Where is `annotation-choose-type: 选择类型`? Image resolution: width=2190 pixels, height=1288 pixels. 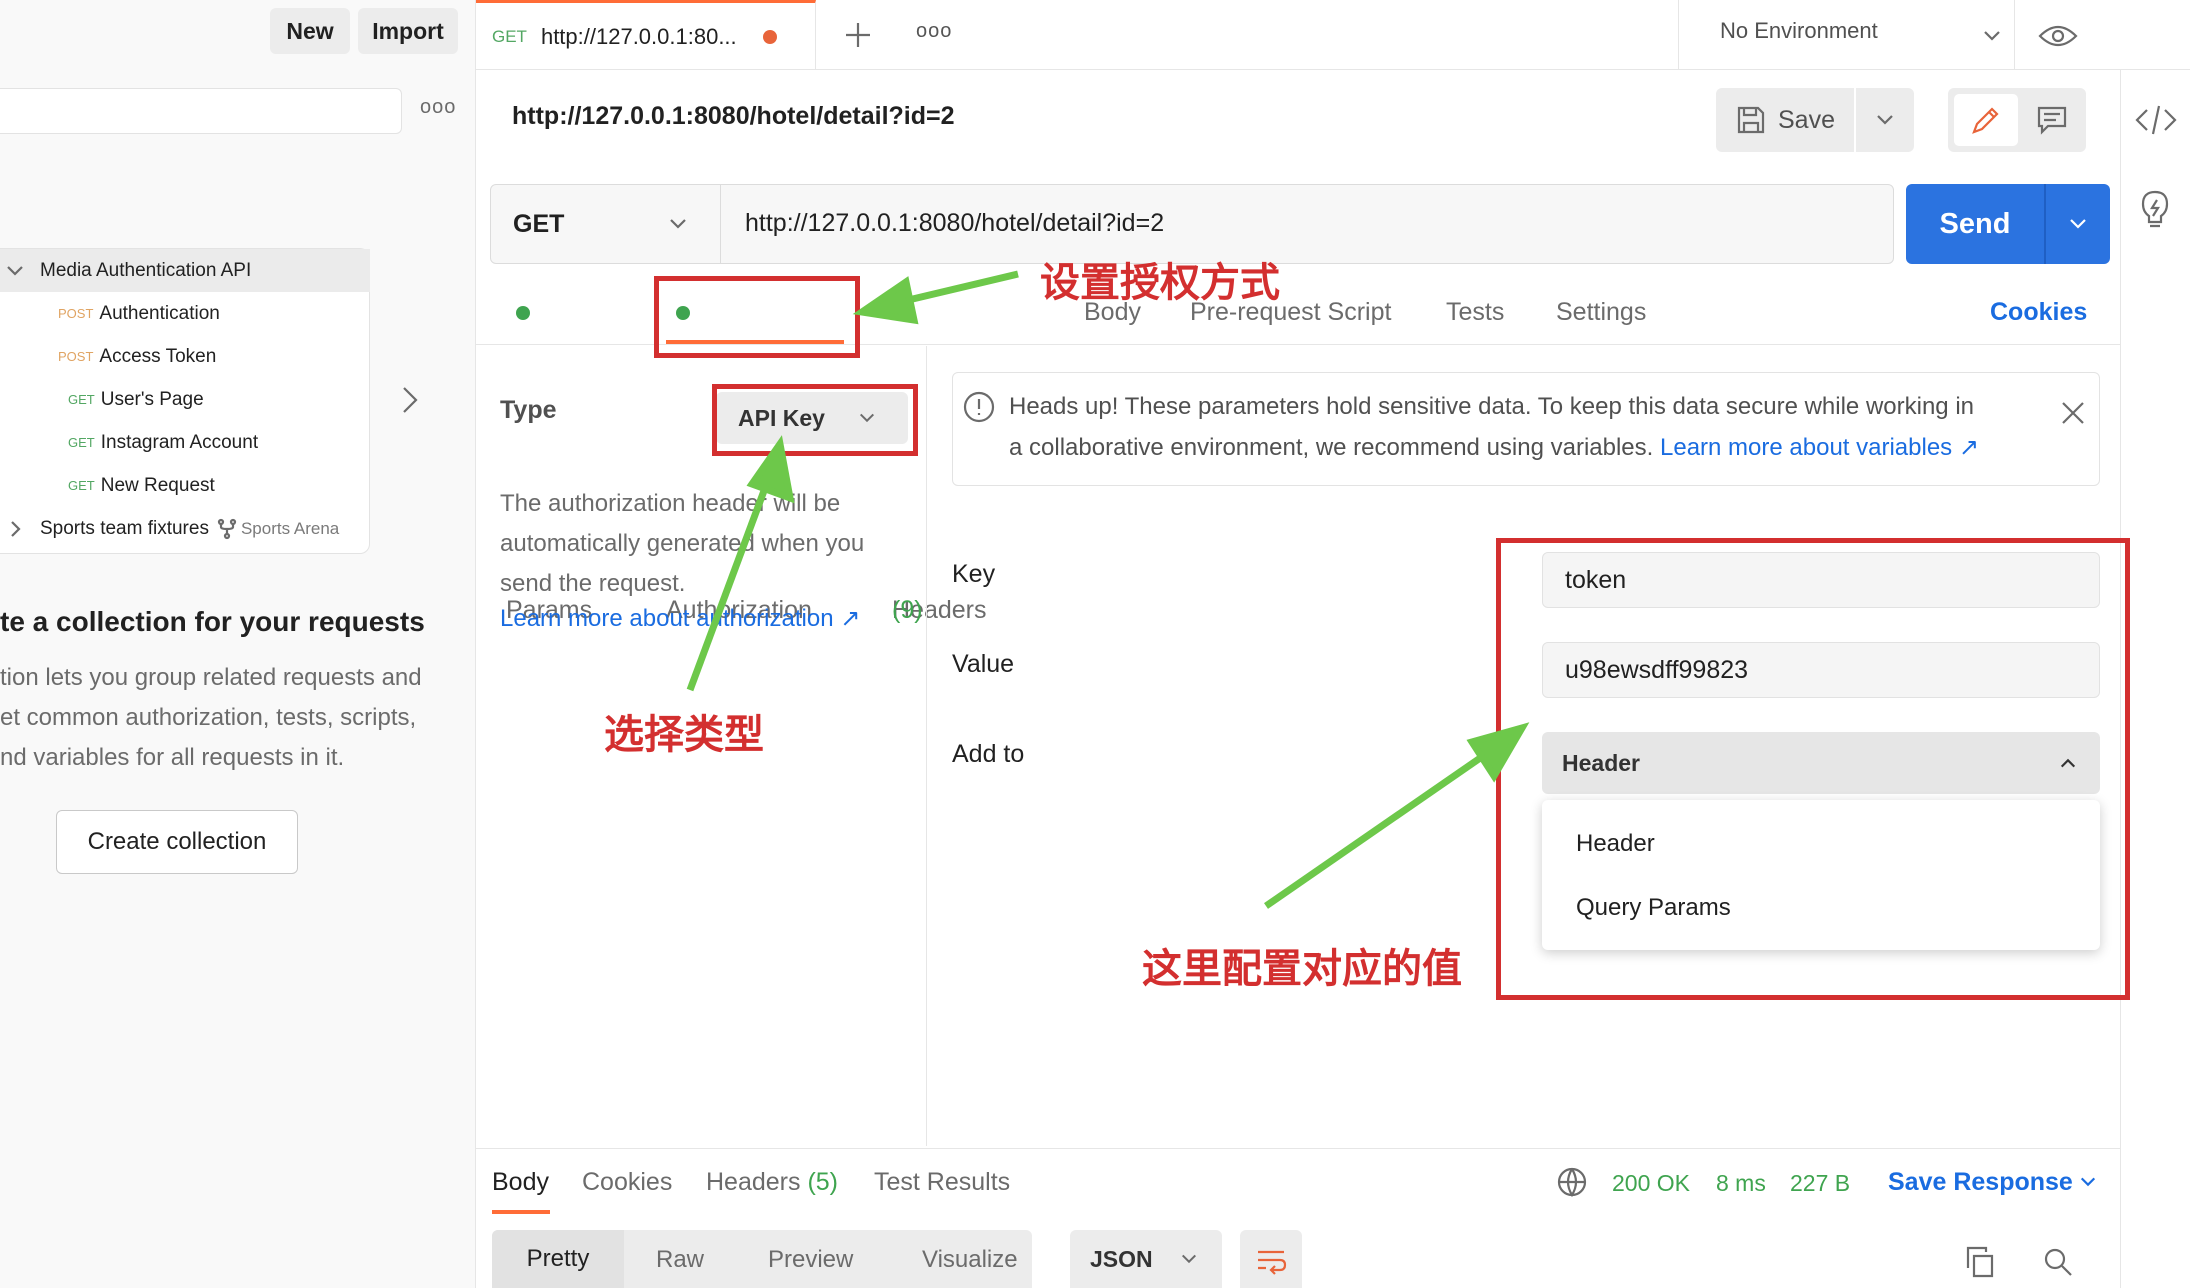
annotation-choose-type: 选择类型 is located at coordinates (684, 735).